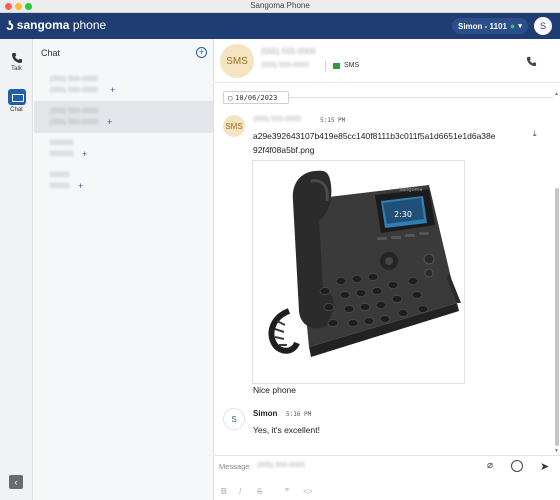 This screenshot has width=560, height=500. What do you see at coordinates (556, 451) in the screenshot?
I see `scroll-down-arrow: ▼` at bounding box center [556, 451].